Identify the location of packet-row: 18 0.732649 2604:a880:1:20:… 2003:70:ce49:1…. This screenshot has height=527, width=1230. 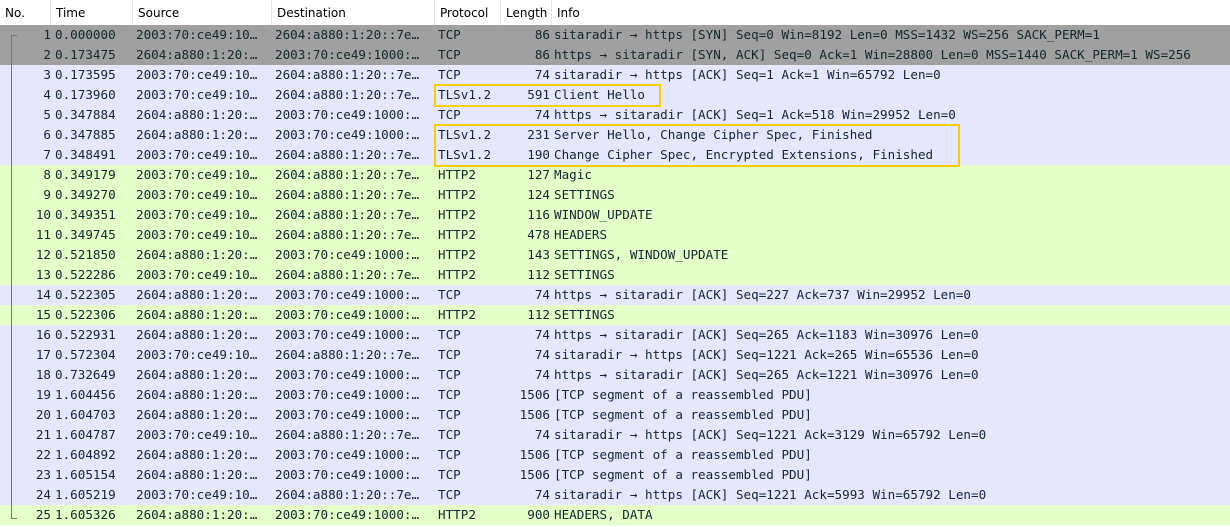
(615, 375).